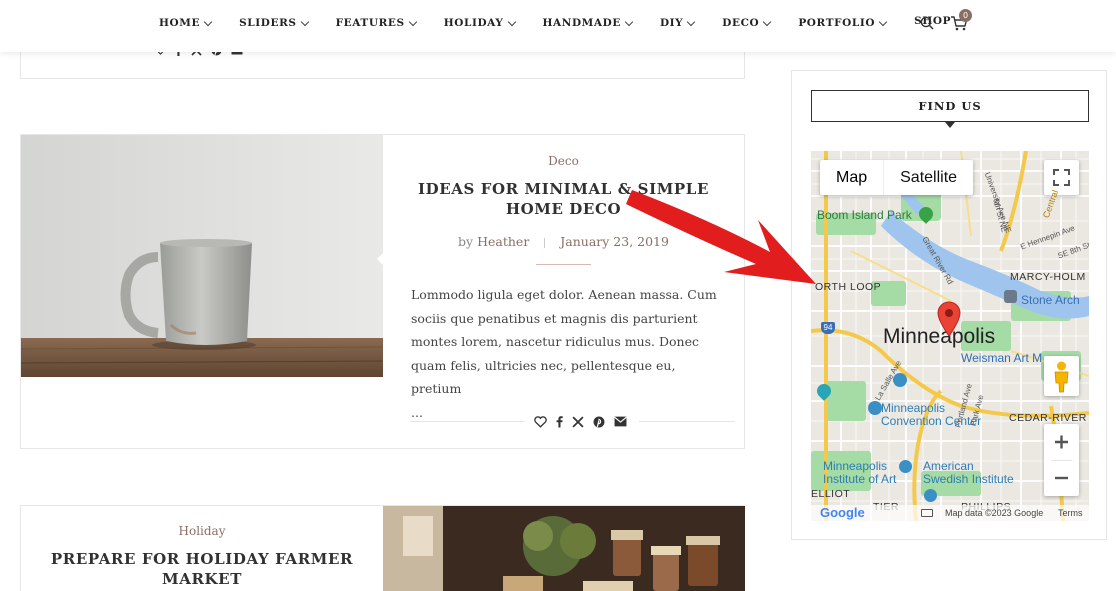 This screenshot has width=1116, height=591. Describe the element at coordinates (614, 241) in the screenshot. I see `post-date: January 23, 2019` at that location.